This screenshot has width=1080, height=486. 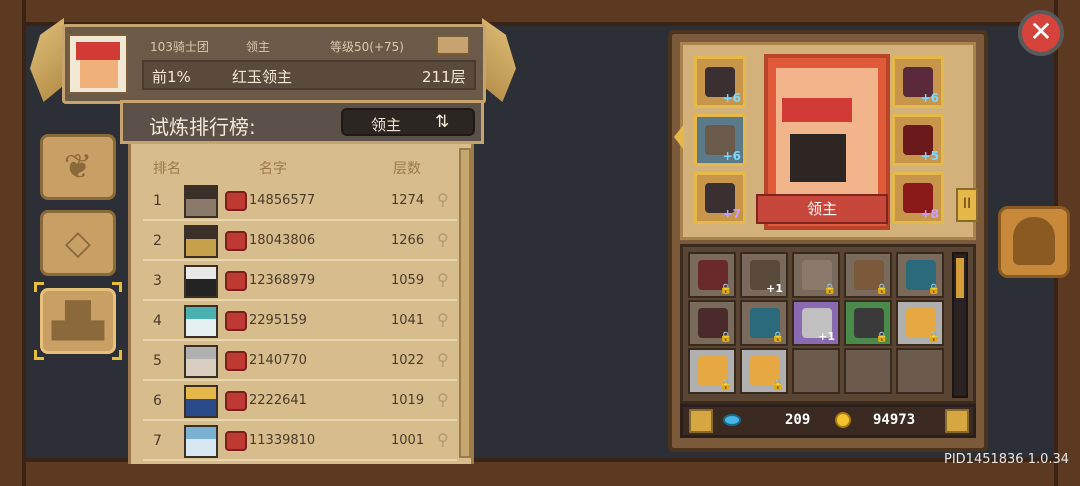 What do you see at coordinates (78, 243) in the screenshot?
I see `tab-diamond: ◇` at bounding box center [78, 243].